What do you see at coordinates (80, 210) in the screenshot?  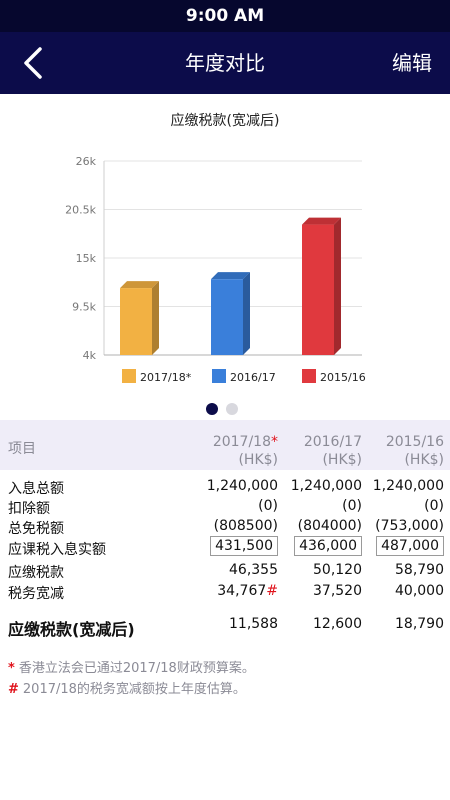 I see `y-tick-label: 20.5k` at bounding box center [80, 210].